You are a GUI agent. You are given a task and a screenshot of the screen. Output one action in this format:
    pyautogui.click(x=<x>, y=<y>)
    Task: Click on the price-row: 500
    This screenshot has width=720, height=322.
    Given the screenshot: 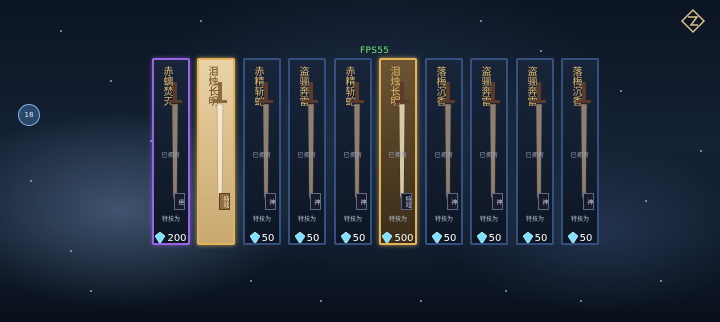 What is the action you would take?
    pyautogui.click(x=398, y=238)
    